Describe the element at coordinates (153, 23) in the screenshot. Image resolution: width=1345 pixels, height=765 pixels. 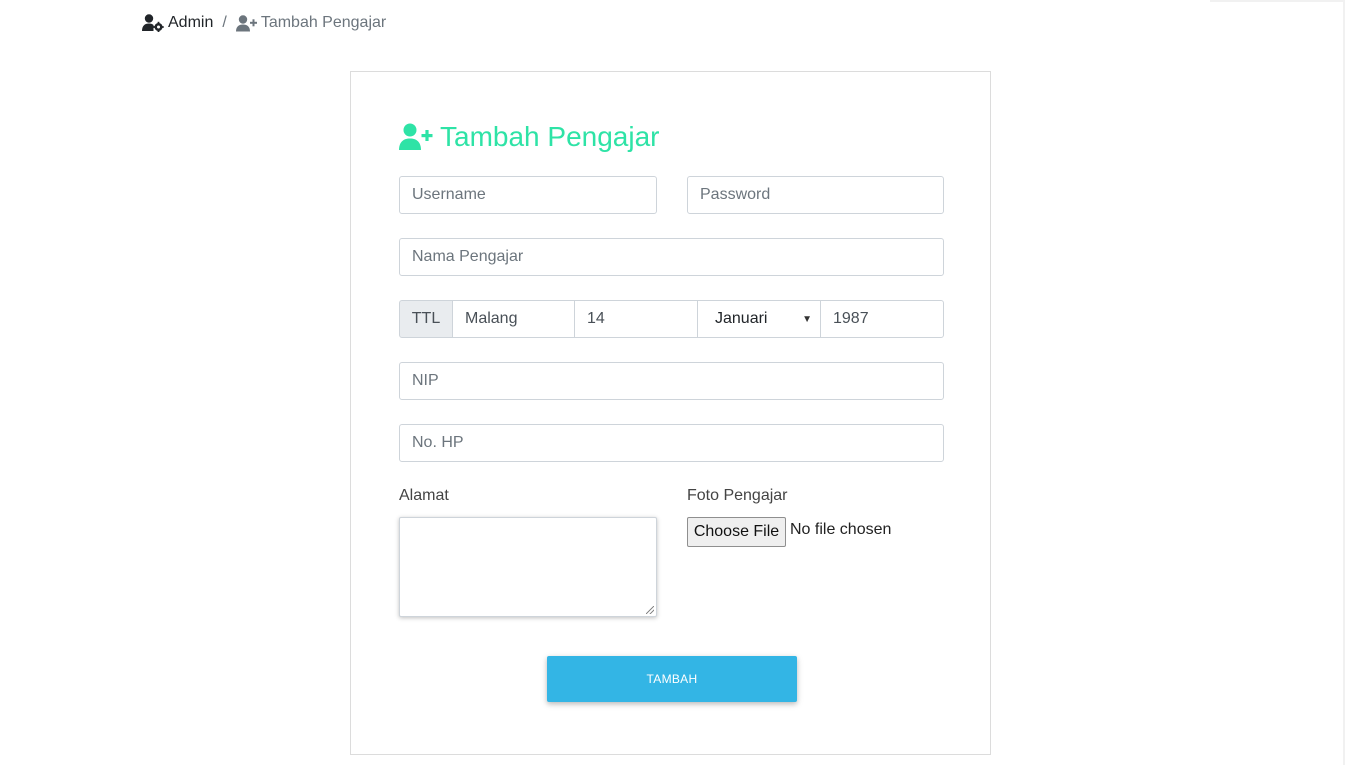
I see `user-cog-icon` at that location.